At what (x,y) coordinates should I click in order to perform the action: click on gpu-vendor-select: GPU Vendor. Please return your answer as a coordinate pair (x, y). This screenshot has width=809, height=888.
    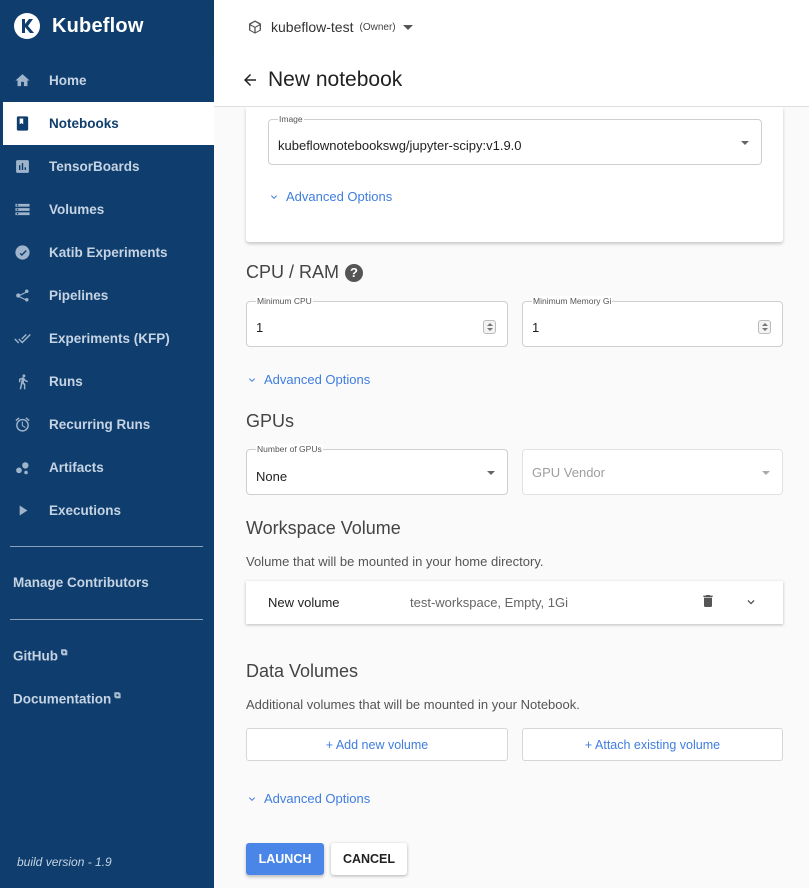
    Looking at the image, I should click on (652, 472).